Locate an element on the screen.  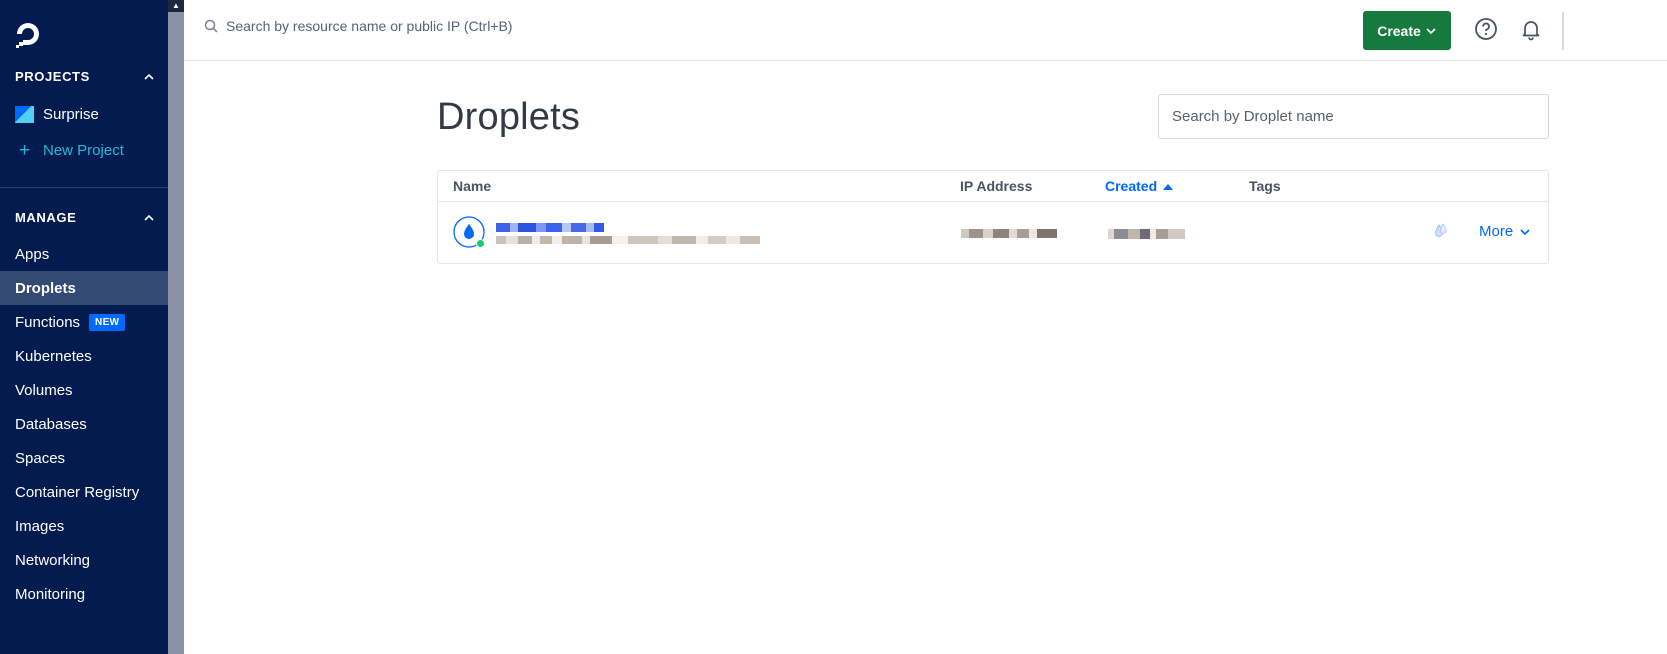
sidebar-item-kubernetes: Kubernetes is located at coordinates (84, 356).